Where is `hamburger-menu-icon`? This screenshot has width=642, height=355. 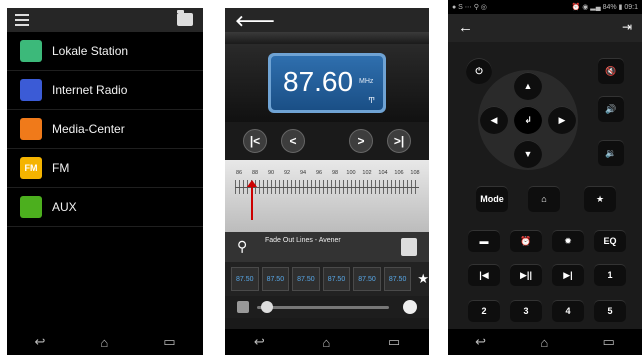
hamburger-menu-icon is located at coordinates (22, 20).